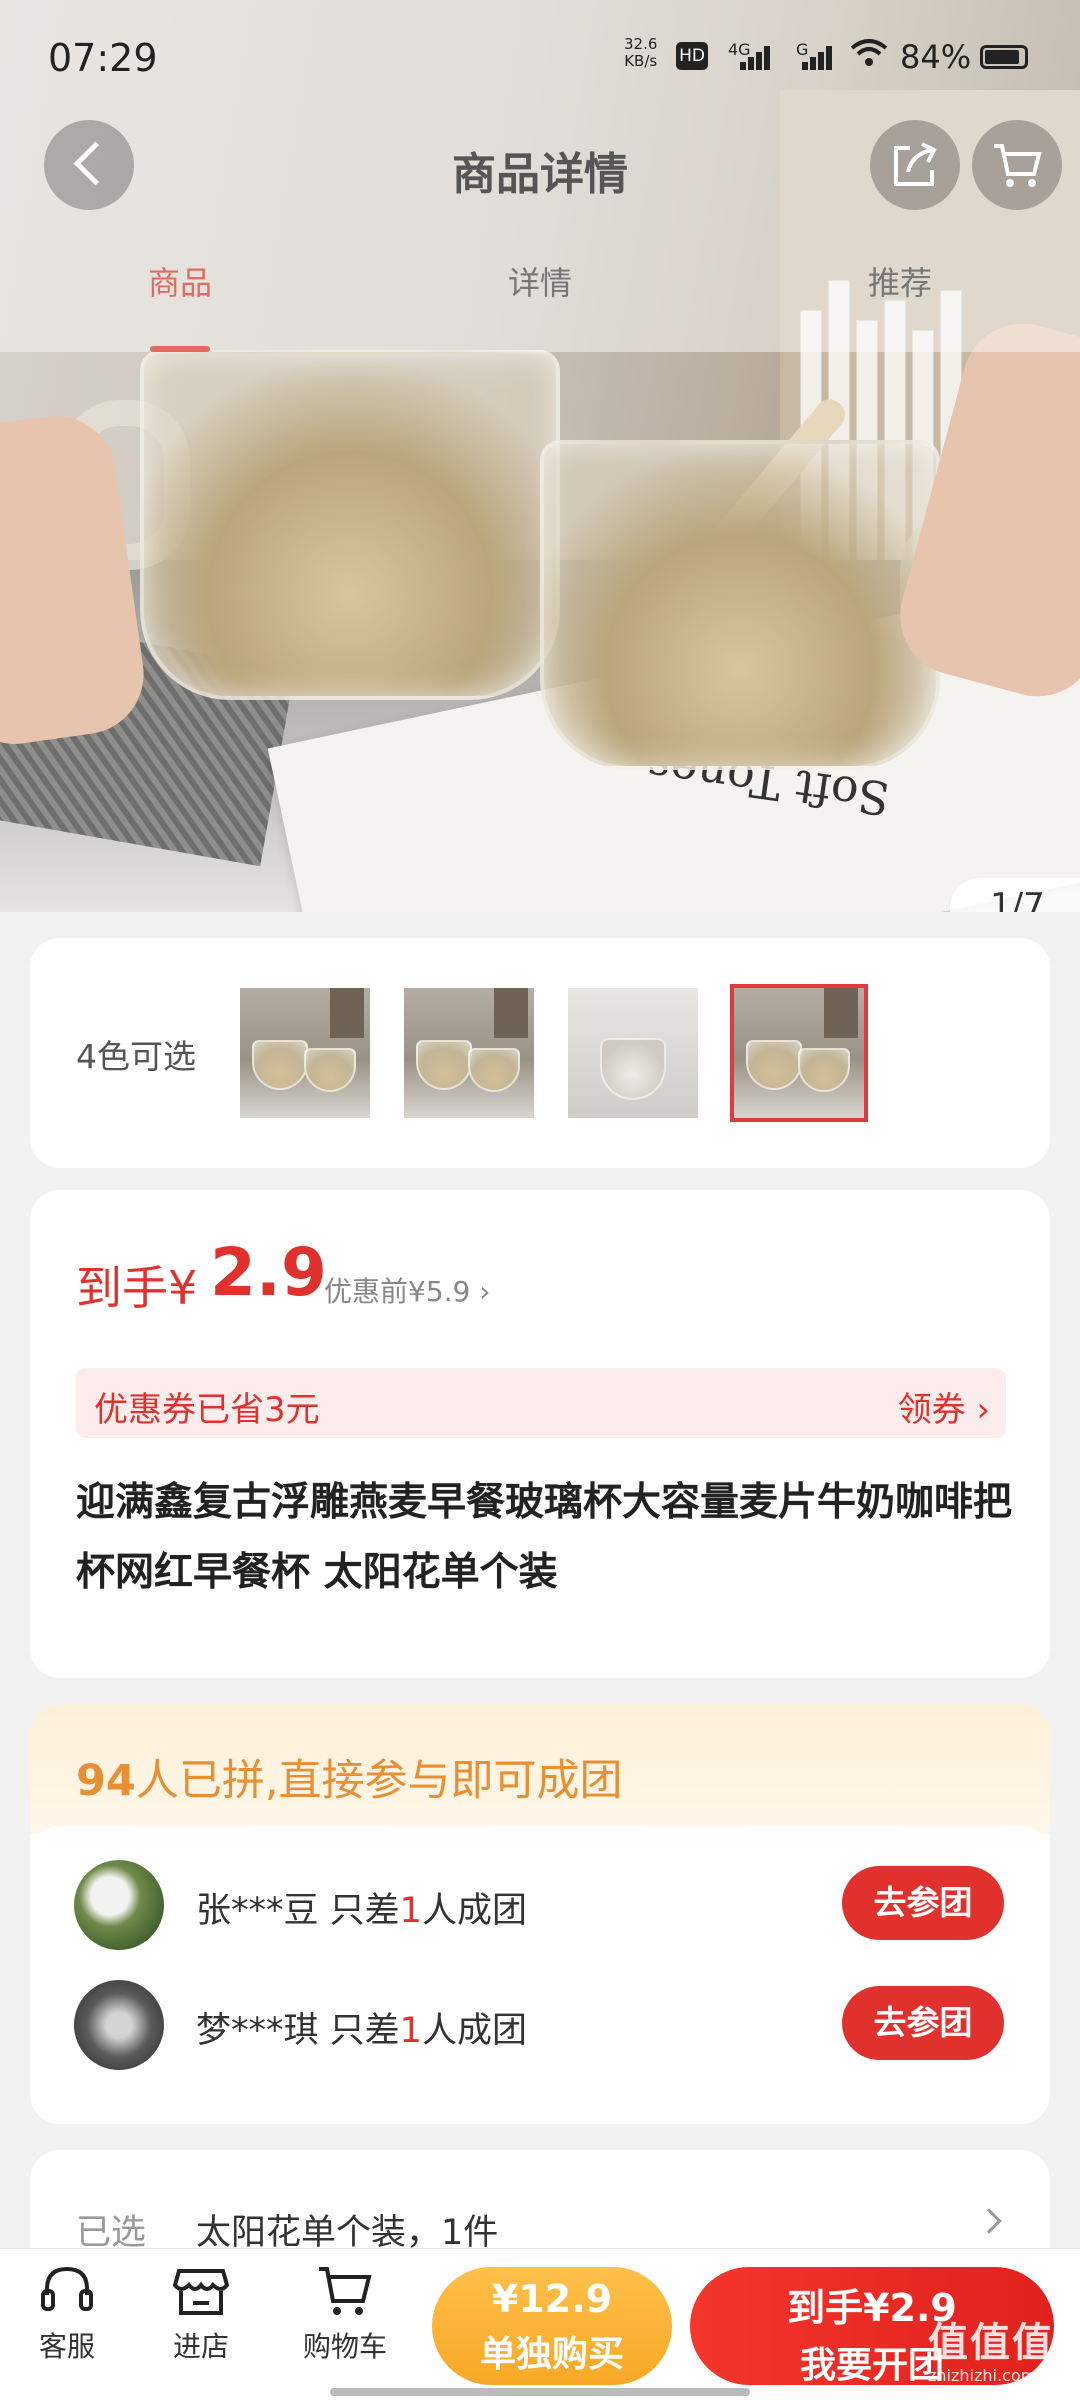  What do you see at coordinates (551, 2354) in the screenshot?
I see `single-label: 单独购买` at bounding box center [551, 2354].